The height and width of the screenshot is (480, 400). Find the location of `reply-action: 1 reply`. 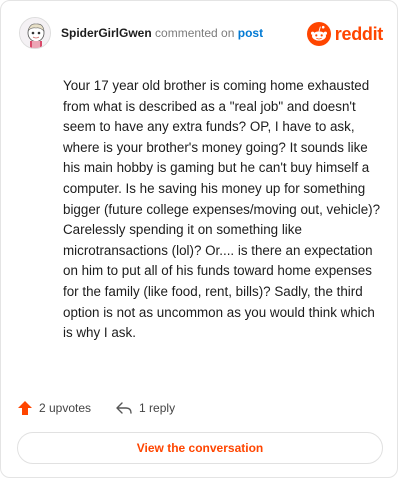

reply-action: 1 reply is located at coordinates (145, 408).